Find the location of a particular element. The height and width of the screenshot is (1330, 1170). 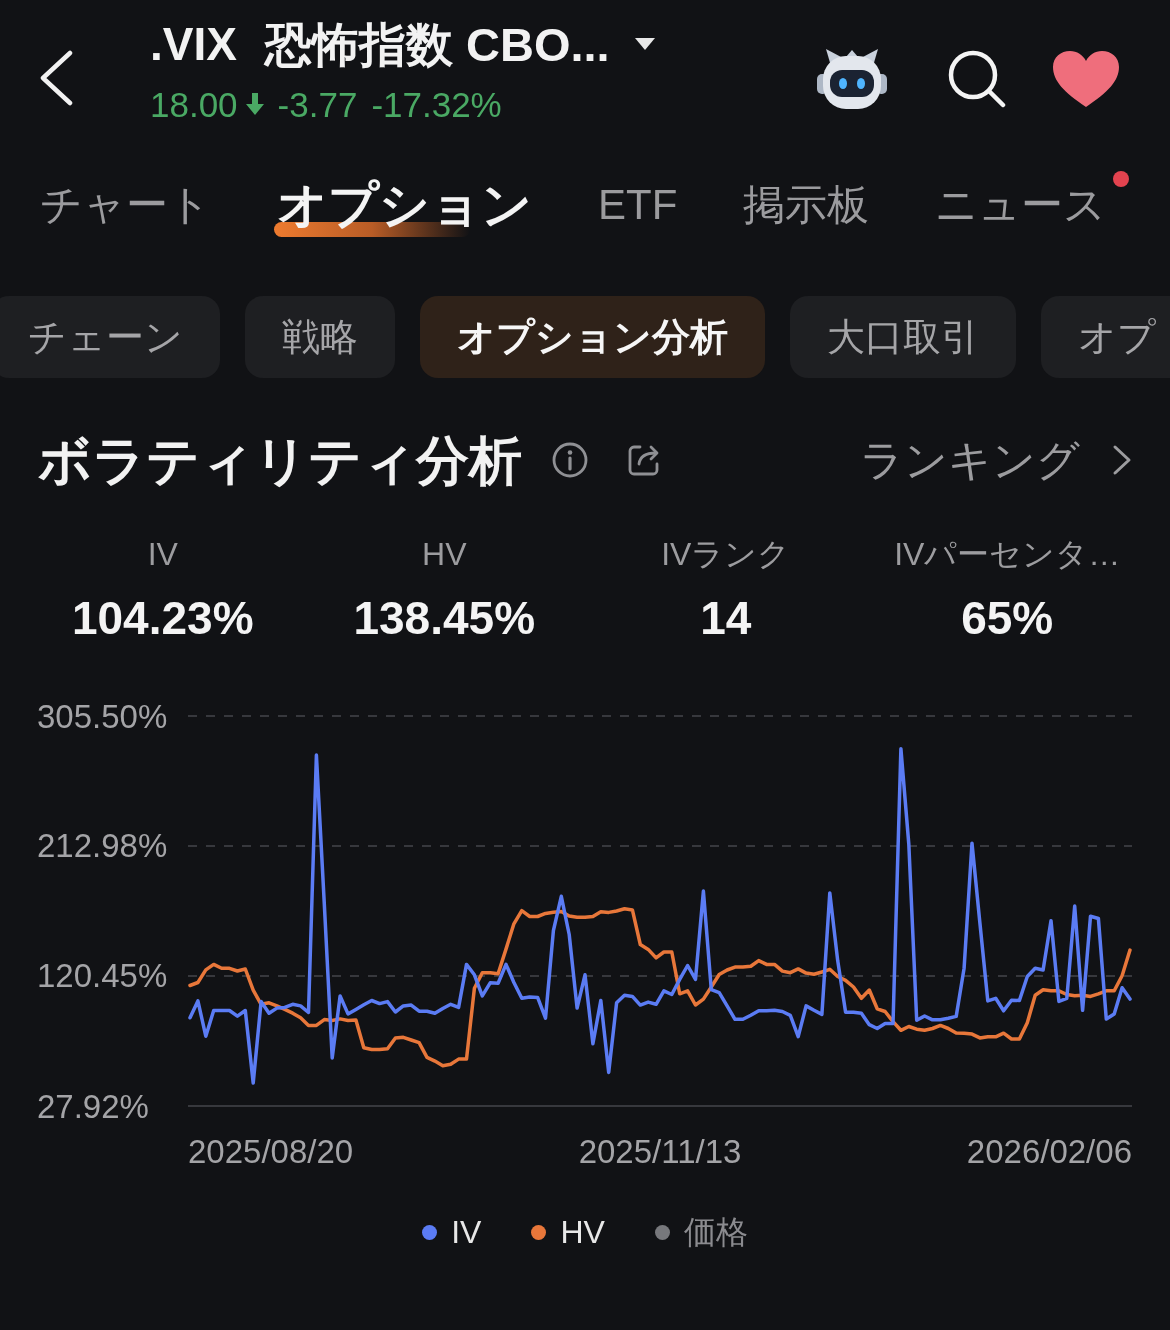

search-icon is located at coordinates (977, 79).